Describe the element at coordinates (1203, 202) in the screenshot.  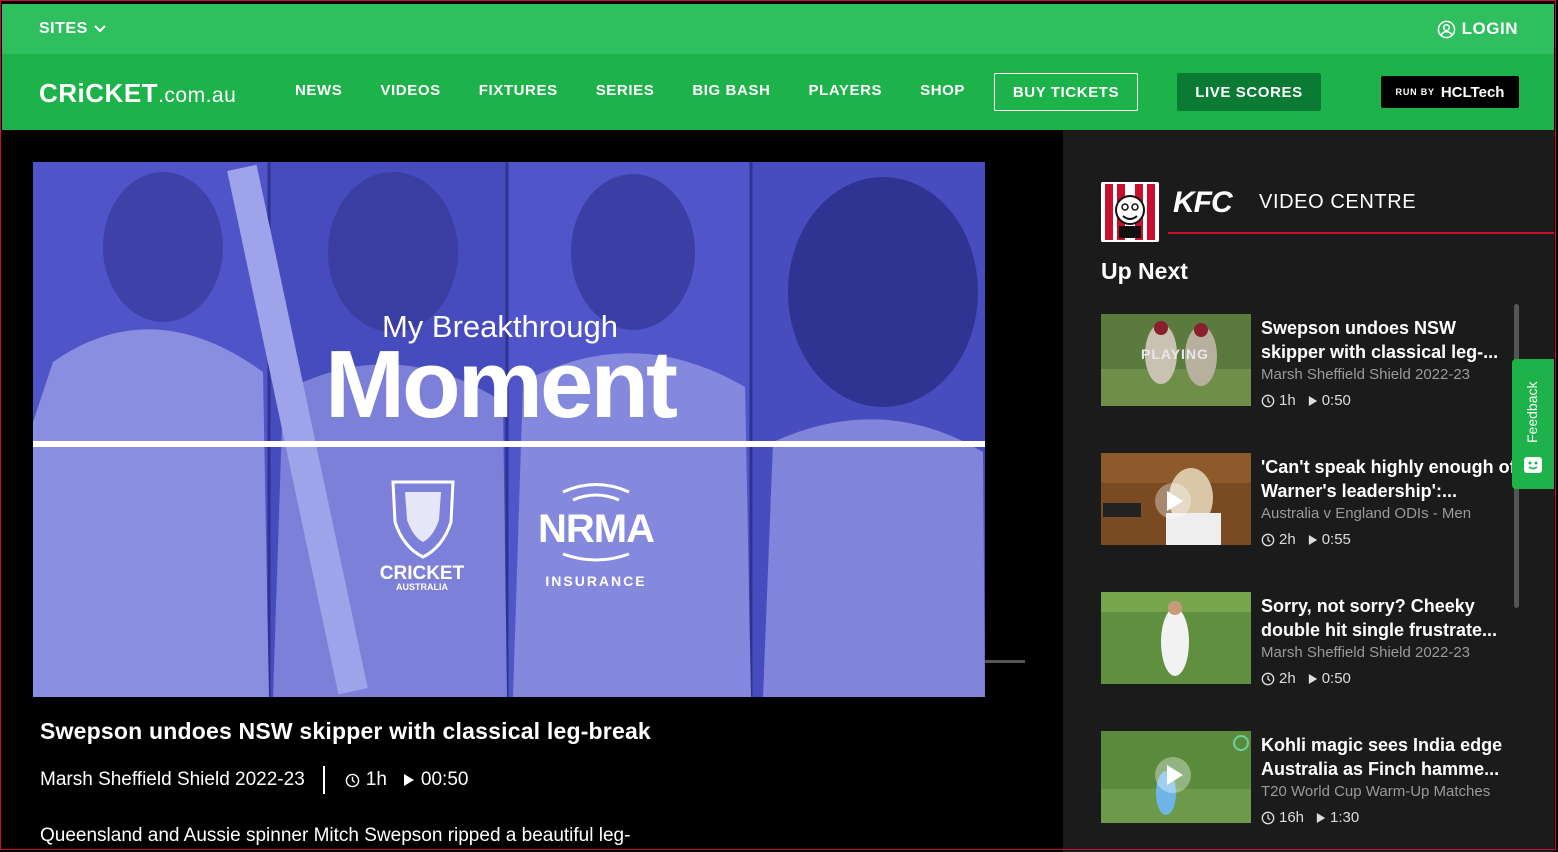
I see `kfc-brand: KFC` at that location.